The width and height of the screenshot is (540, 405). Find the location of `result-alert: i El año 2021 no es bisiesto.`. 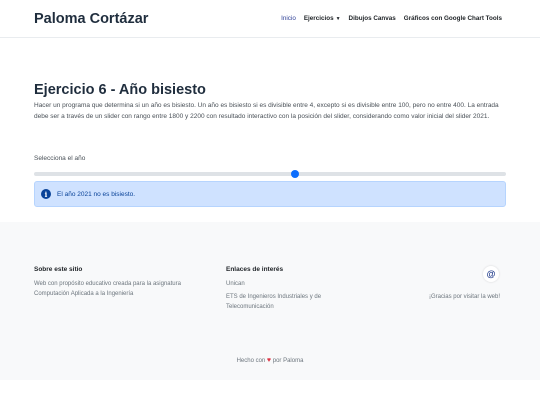

result-alert: i El año 2021 no es bisiesto. is located at coordinates (270, 194).